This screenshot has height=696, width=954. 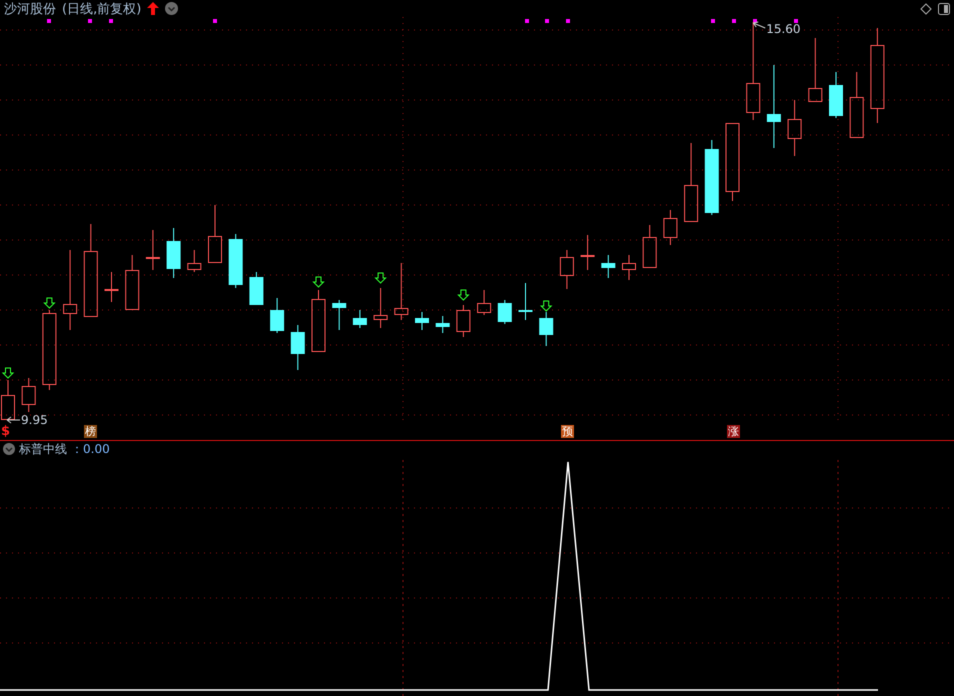 I want to click on price-label: 15.60, so click(x=783, y=29).